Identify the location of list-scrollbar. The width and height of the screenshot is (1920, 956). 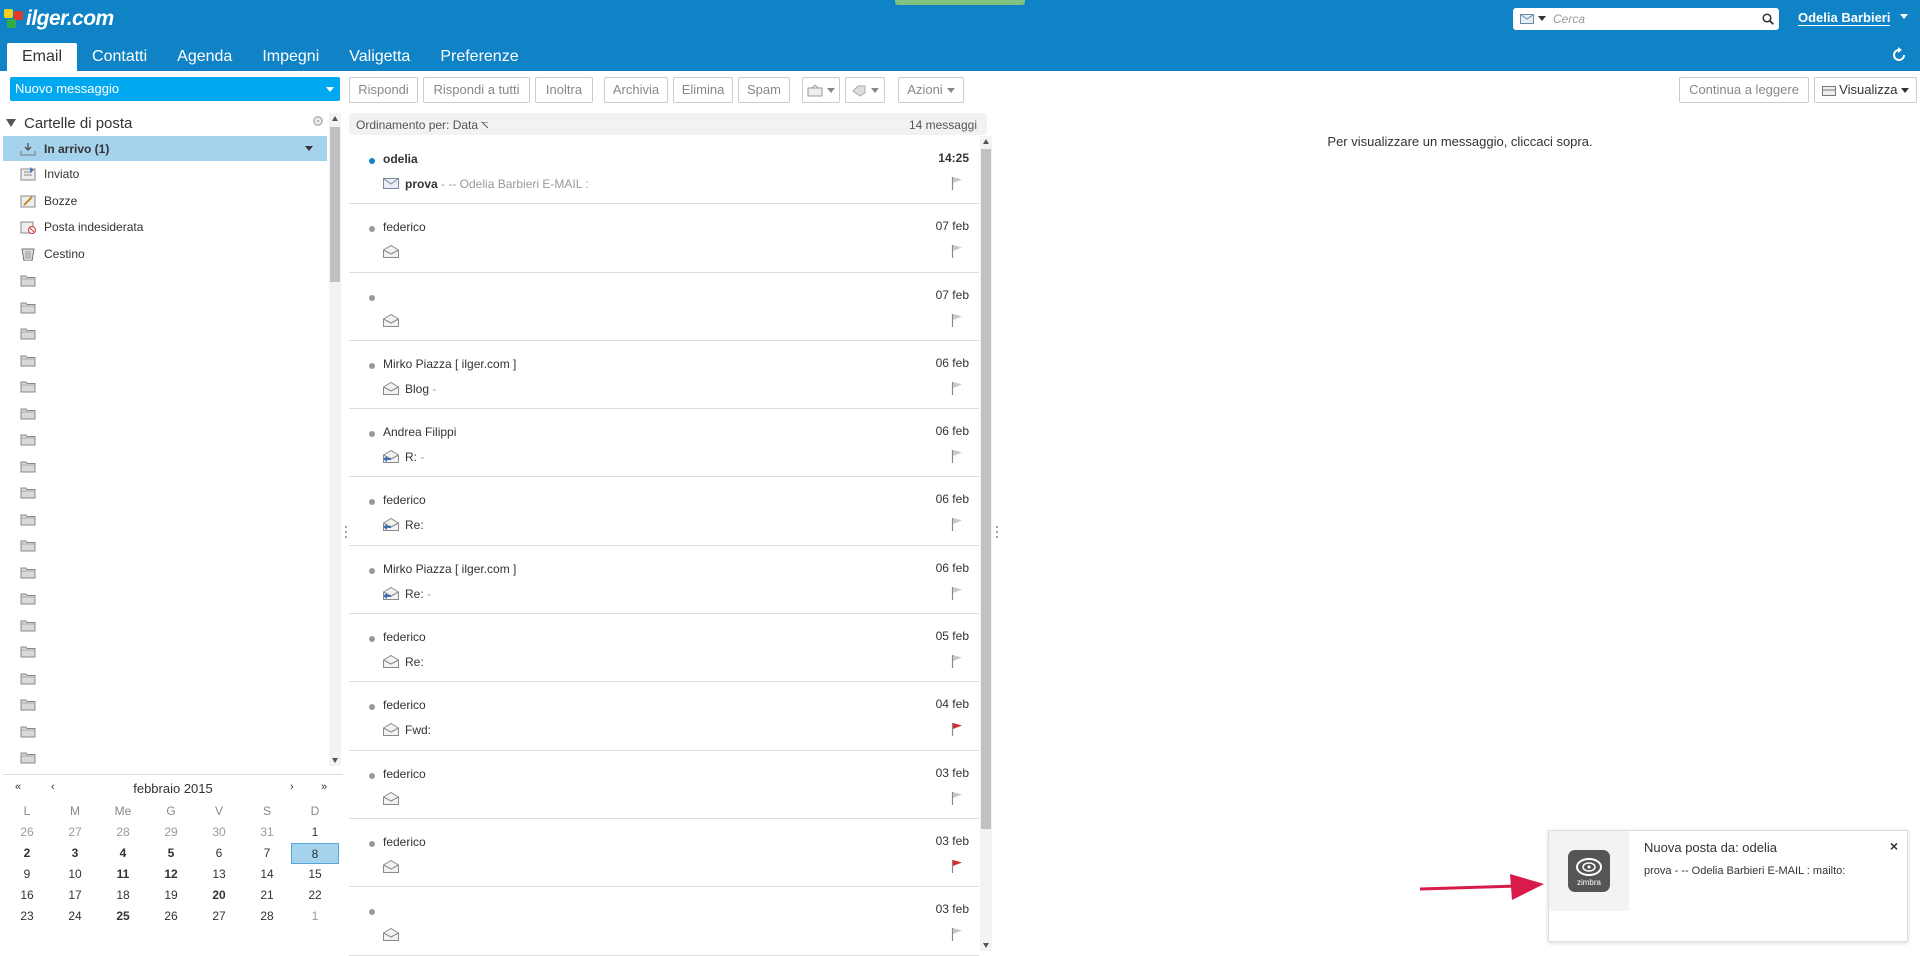
(986, 543).